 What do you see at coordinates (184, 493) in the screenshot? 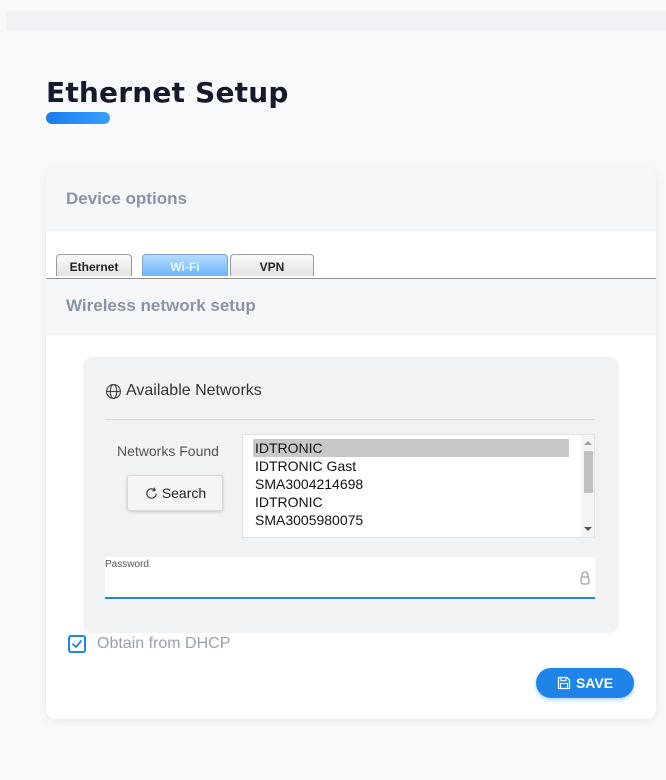
I see `search-button-label: Search` at bounding box center [184, 493].